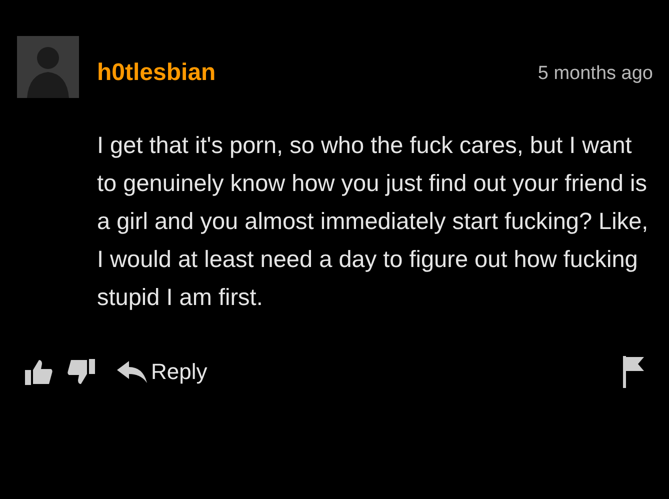 Image resolution: width=669 pixels, height=499 pixels. I want to click on reply-button: Reply, so click(162, 372).